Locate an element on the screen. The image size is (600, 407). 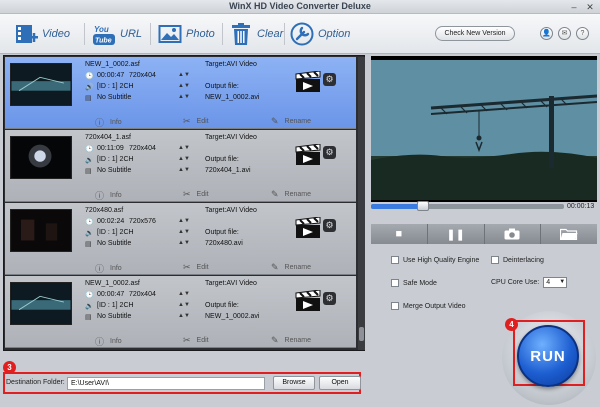
output-file: 720x480.avi is located at coordinates (224, 243).